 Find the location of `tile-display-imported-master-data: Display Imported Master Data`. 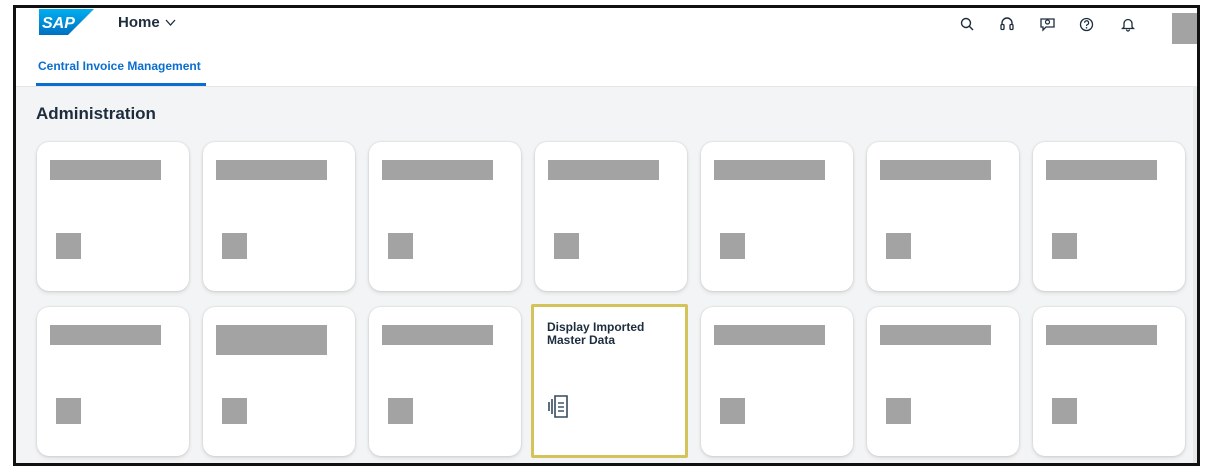

tile-display-imported-master-data: Display Imported Master Data is located at coordinates (609, 381).